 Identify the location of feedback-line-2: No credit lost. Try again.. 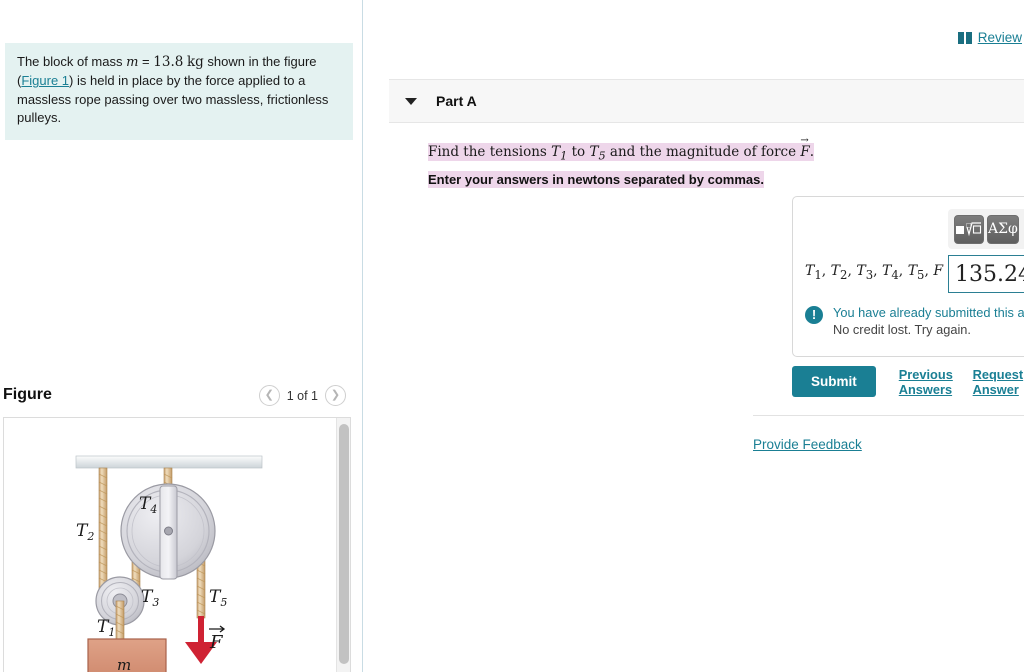
(902, 329).